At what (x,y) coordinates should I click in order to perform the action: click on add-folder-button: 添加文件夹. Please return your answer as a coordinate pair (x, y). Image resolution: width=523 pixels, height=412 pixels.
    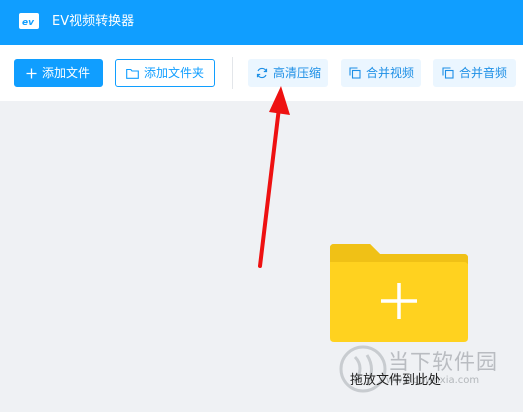
    Looking at the image, I should click on (165, 73).